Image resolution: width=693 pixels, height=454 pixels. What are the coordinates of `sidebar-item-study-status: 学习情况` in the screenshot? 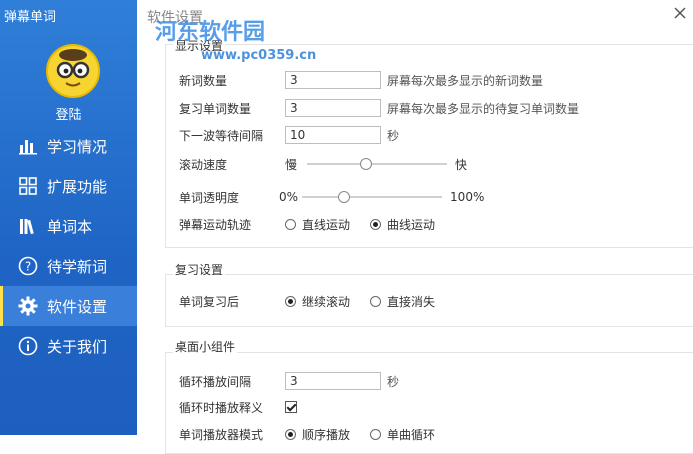 It's located at (68, 146).